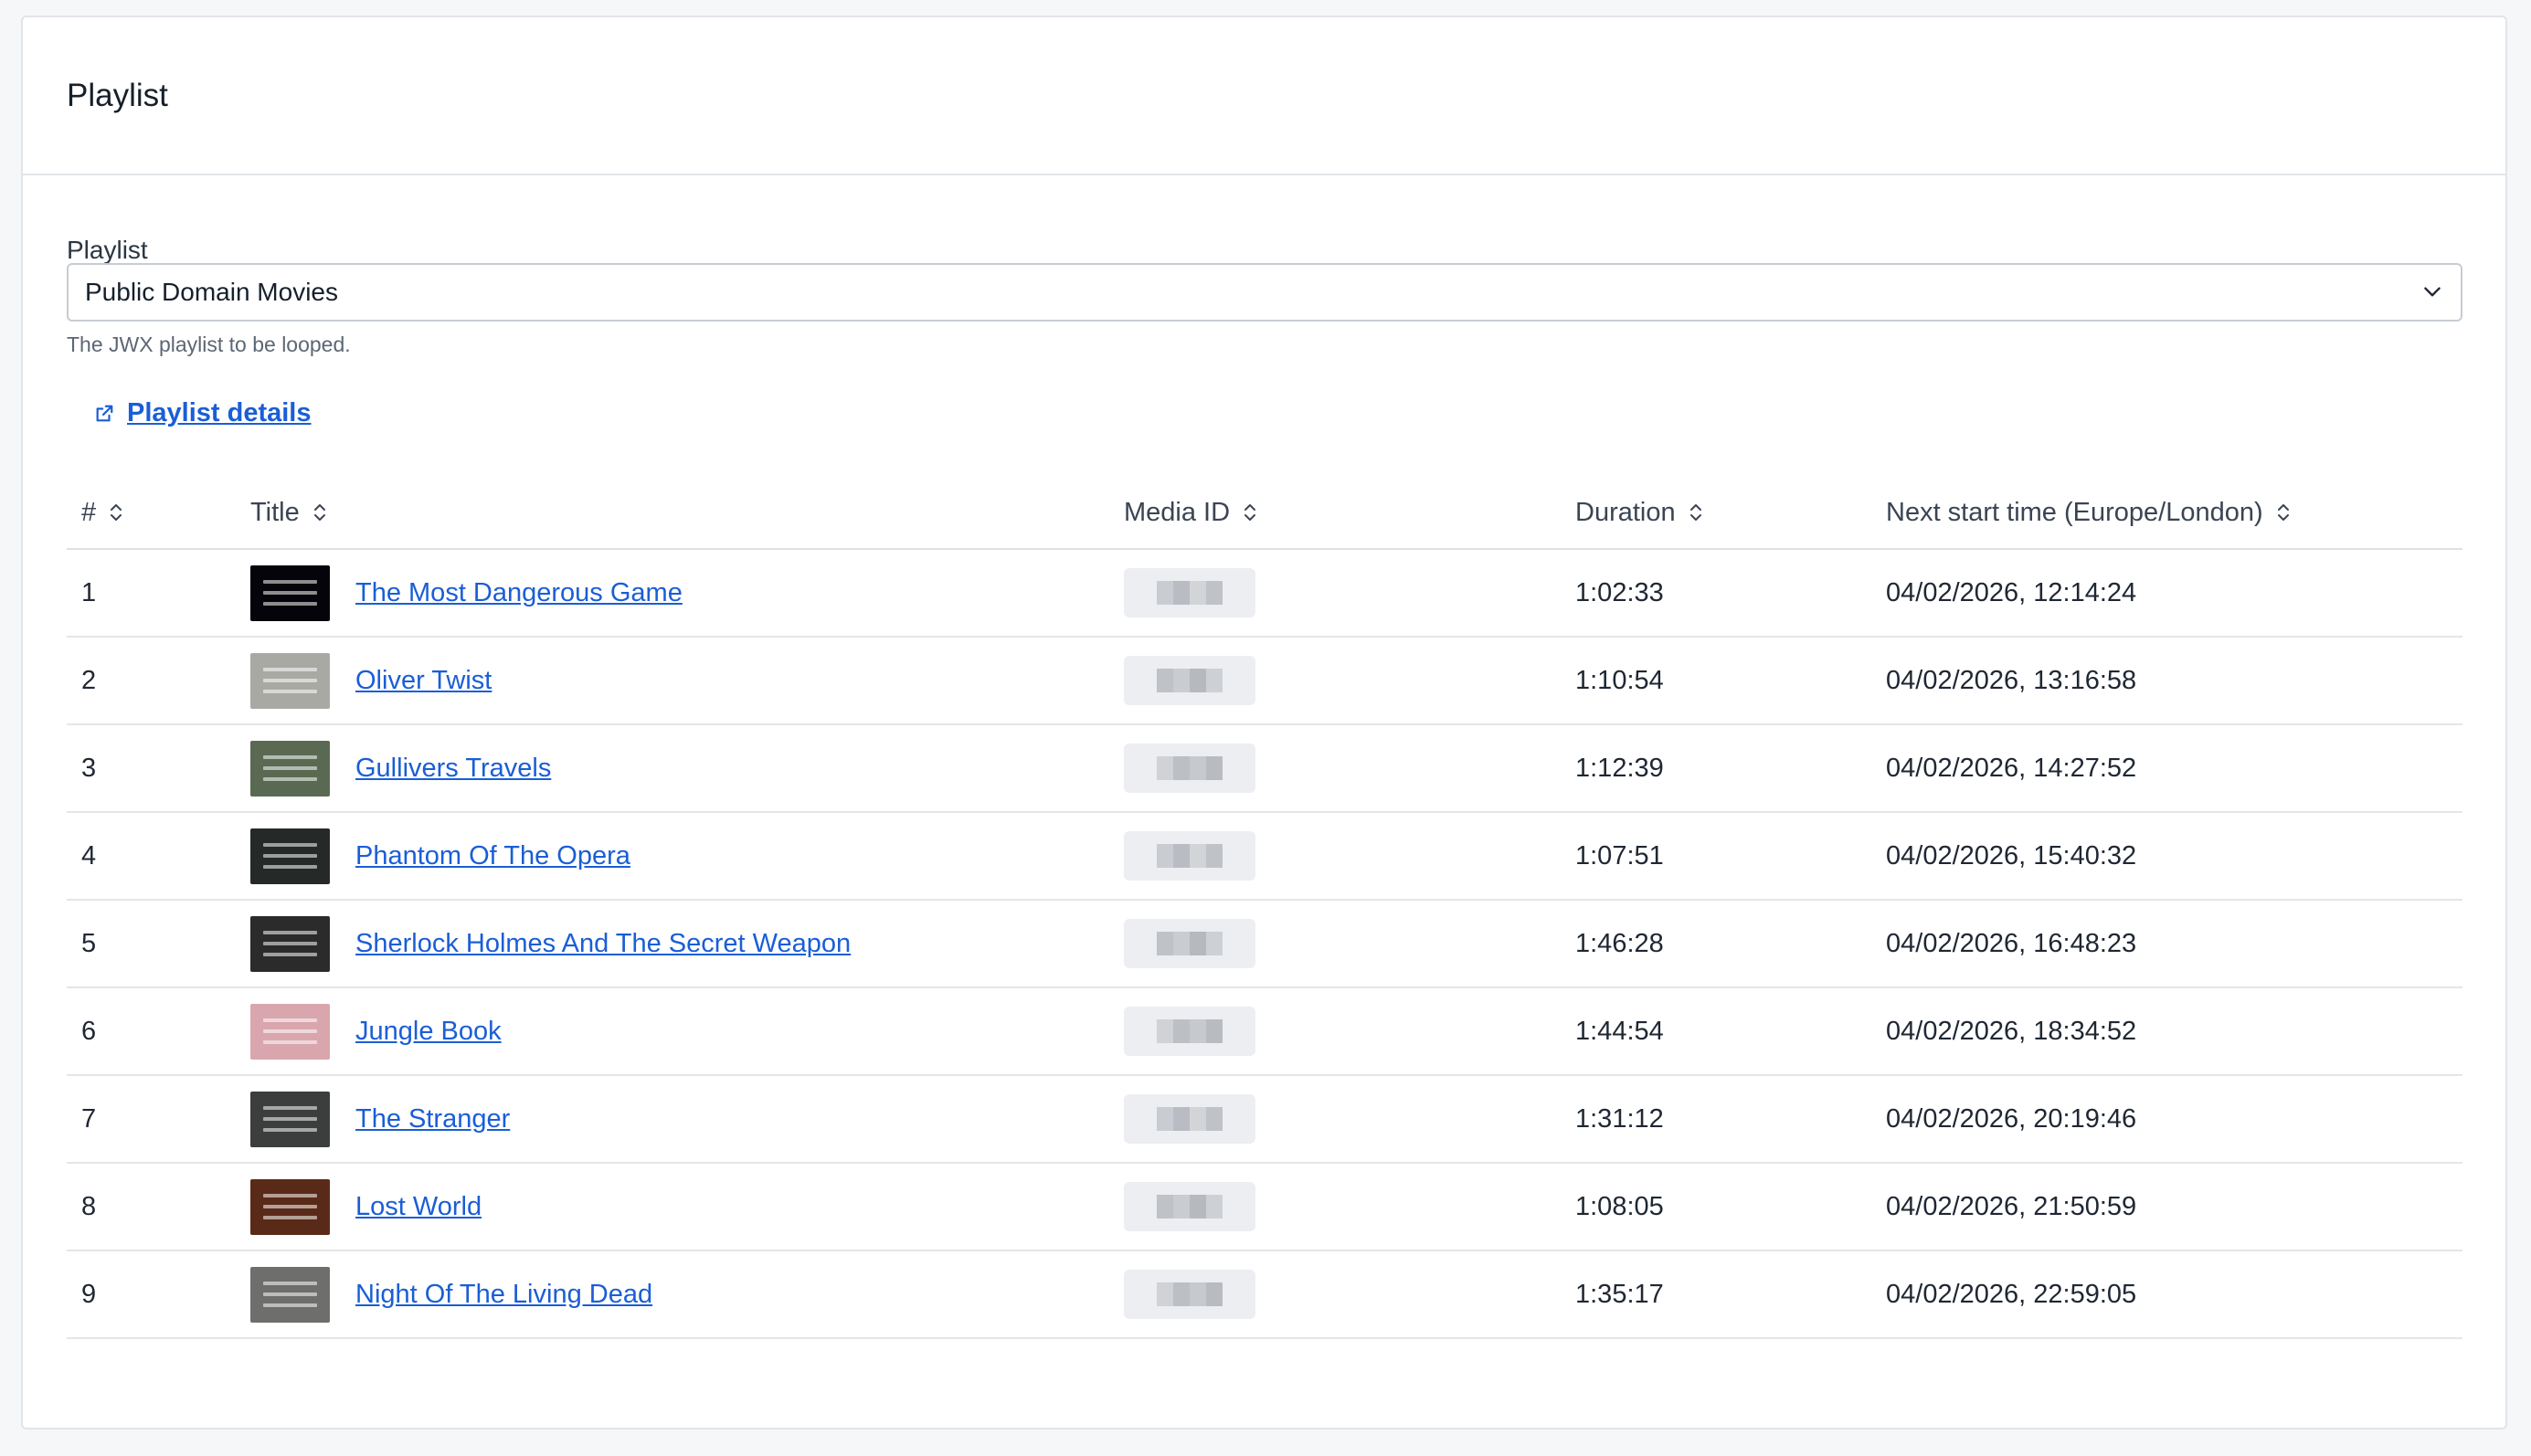 The width and height of the screenshot is (2531, 1456). What do you see at coordinates (203, 413) in the screenshot?
I see `playlist-details-link: Playlist details` at bounding box center [203, 413].